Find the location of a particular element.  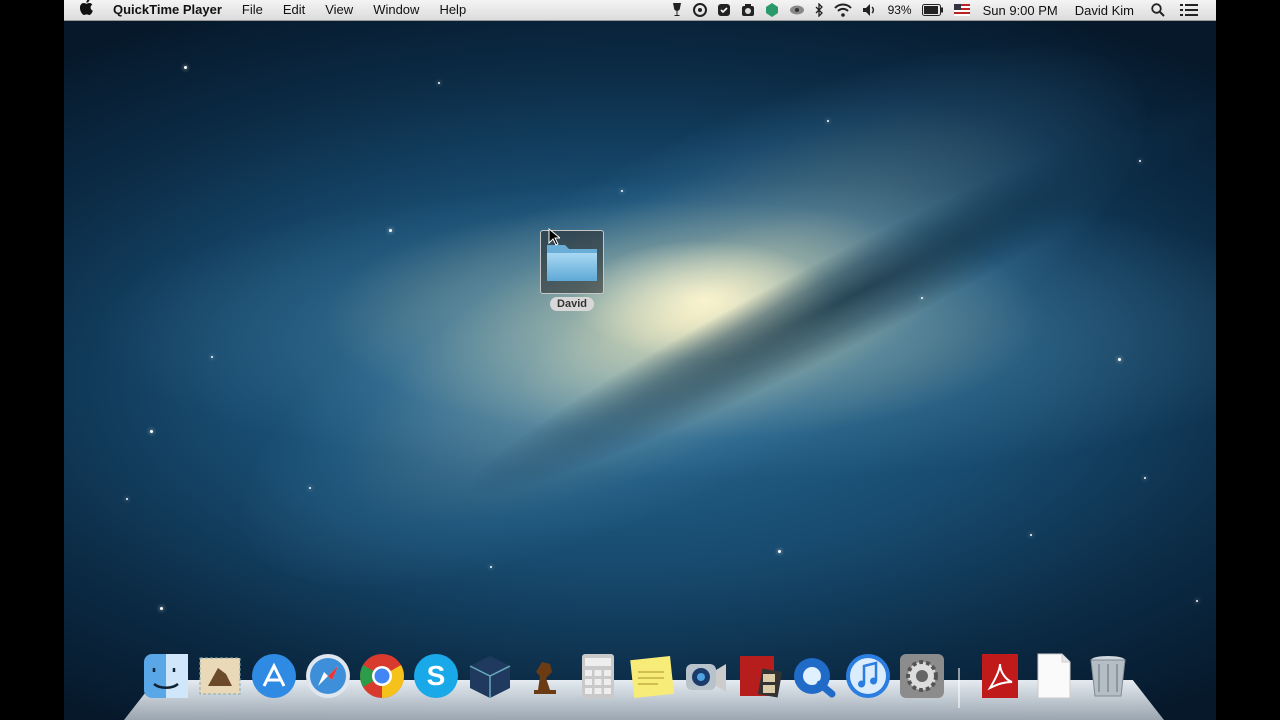

circle-status-icon is located at coordinates (700, 10).